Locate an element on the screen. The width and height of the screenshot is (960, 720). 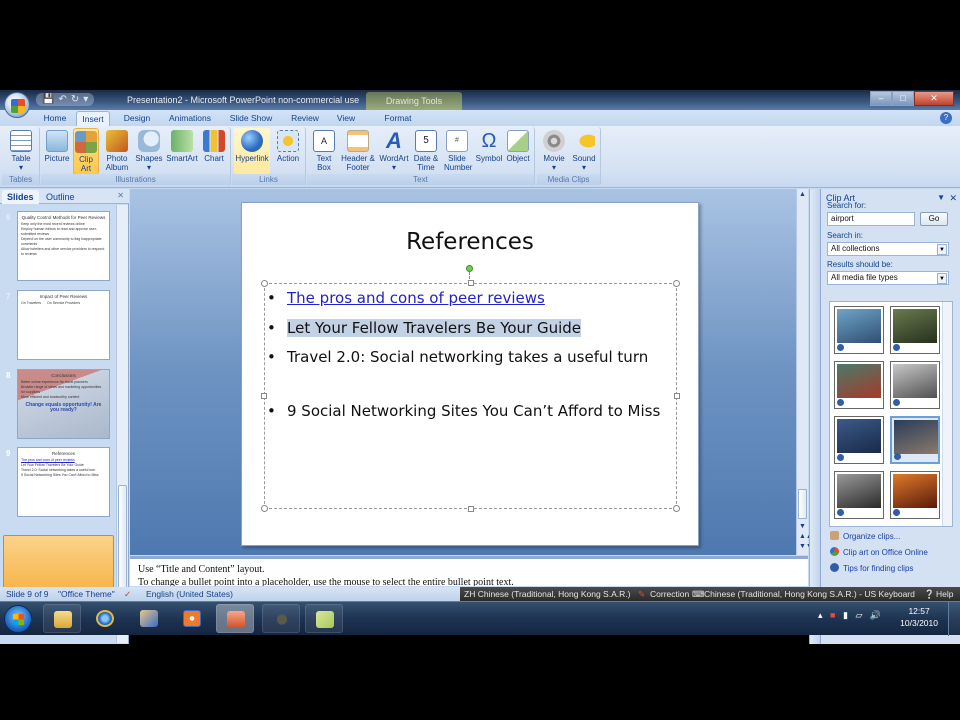
taskbar-sticky-notes is located at coordinates (324, 618).